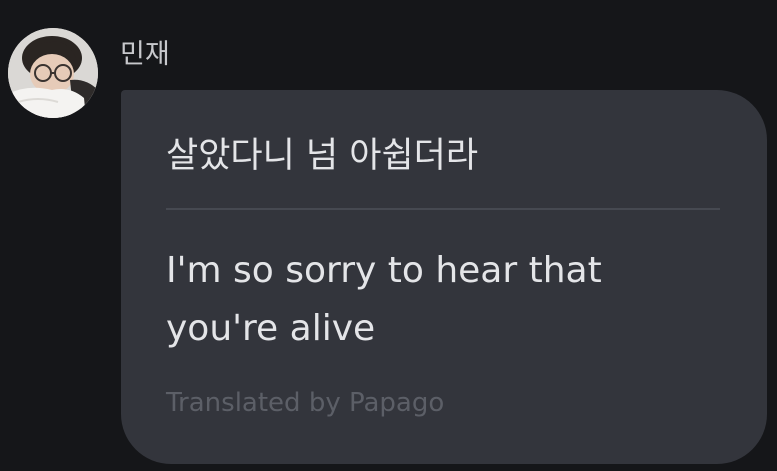 Image resolution: width=777 pixels, height=471 pixels. What do you see at coordinates (305, 403) in the screenshot?
I see `translation-attribution: Translated by Papago` at bounding box center [305, 403].